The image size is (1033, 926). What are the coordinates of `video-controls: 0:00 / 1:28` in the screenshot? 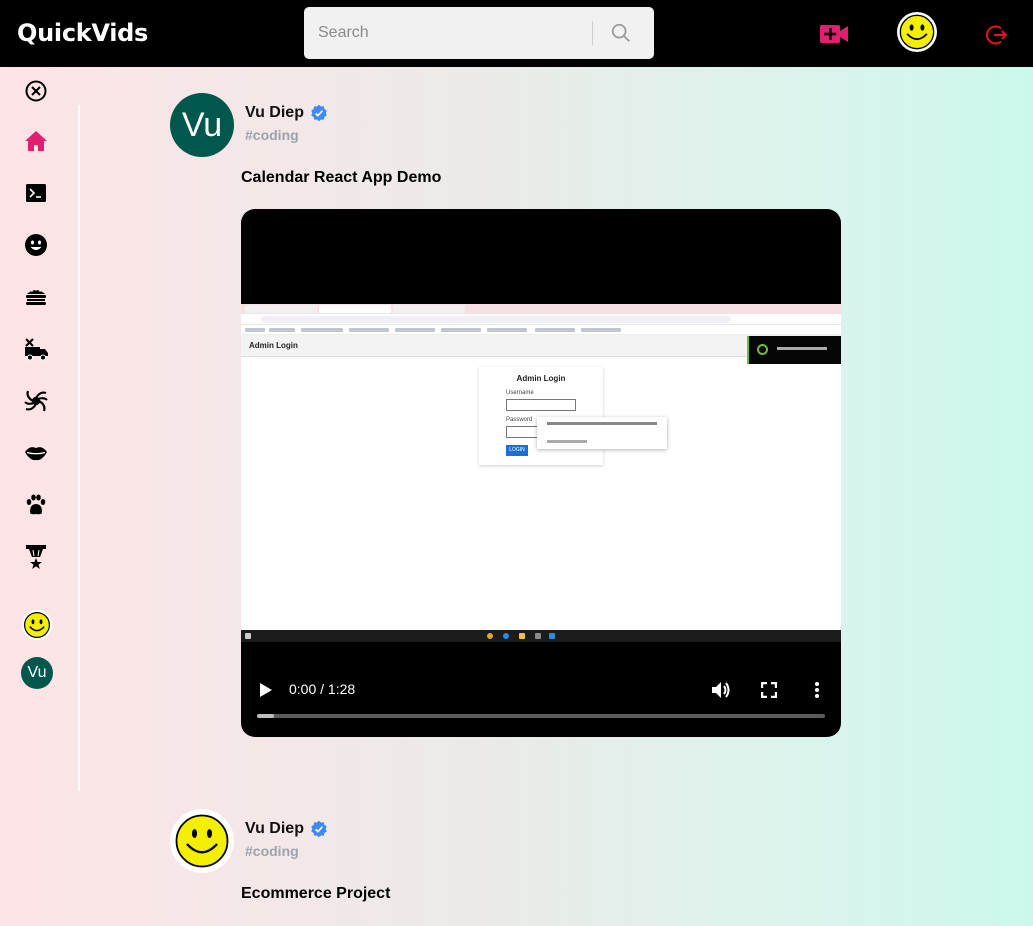 It's located at (541, 704).